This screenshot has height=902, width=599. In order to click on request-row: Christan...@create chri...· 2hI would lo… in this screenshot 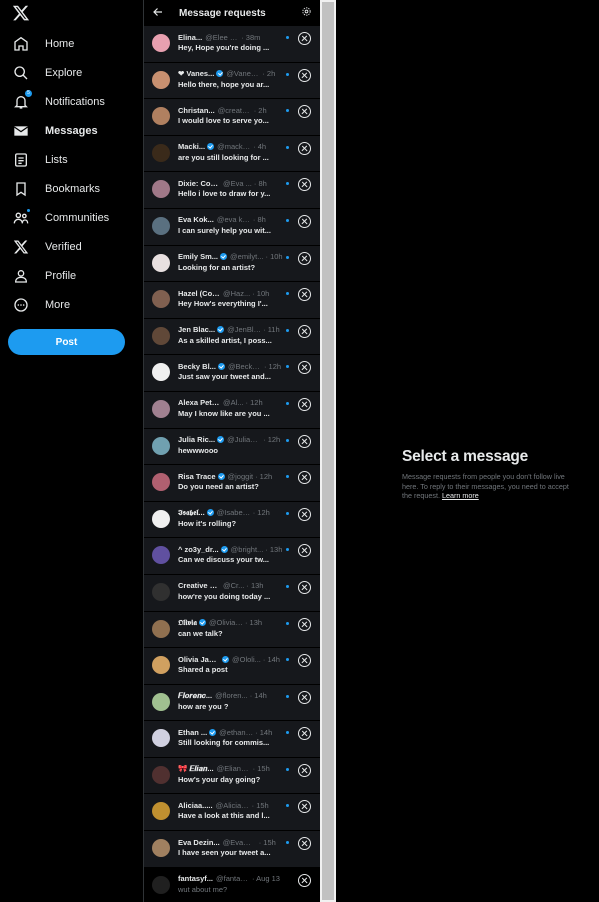, I will do `click(232, 117)`.